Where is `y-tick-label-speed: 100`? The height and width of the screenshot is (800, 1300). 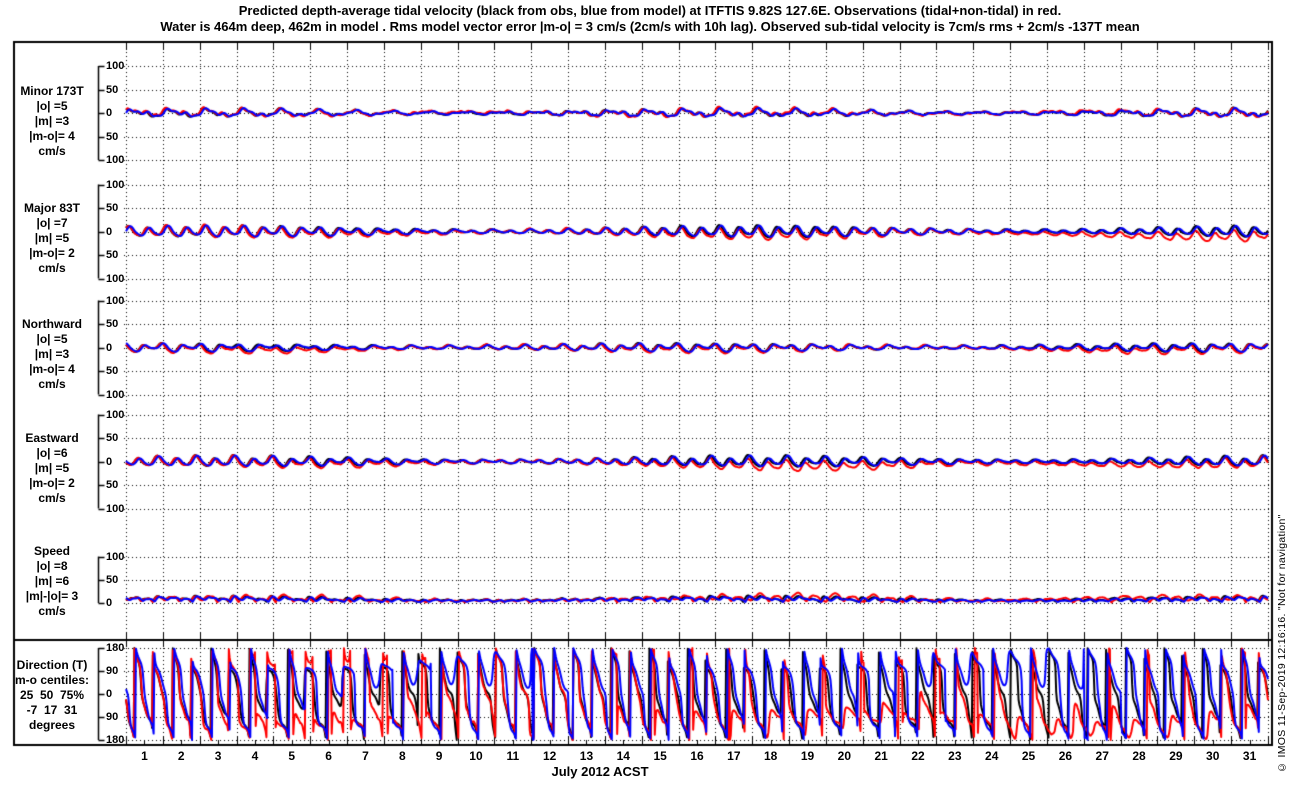
y-tick-label-speed: 100 is located at coordinates (115, 556).